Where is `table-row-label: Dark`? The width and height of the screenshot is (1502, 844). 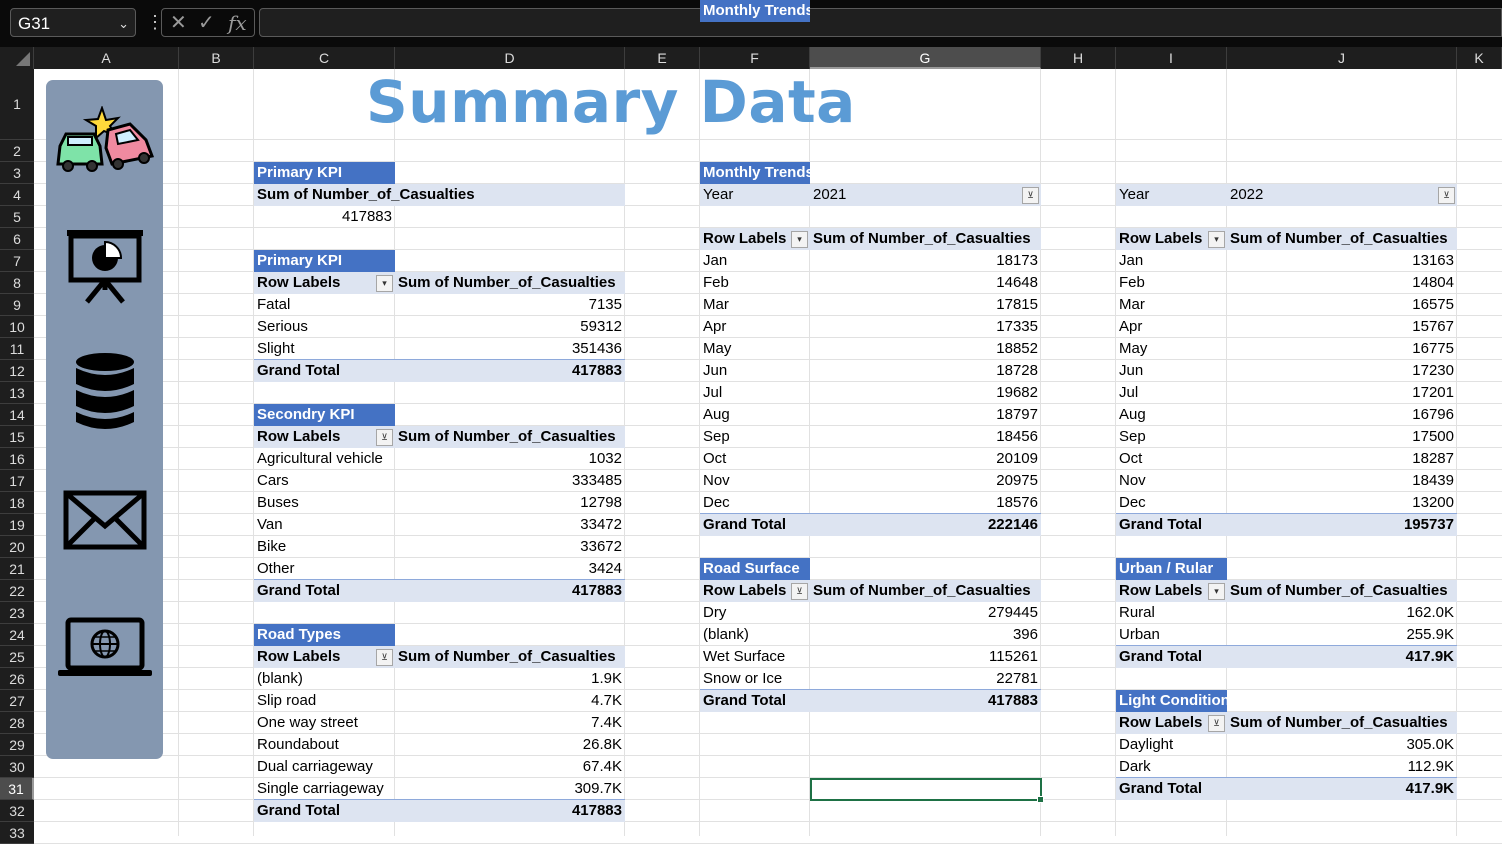
table-row-label: Dark is located at coordinates (1135, 766).